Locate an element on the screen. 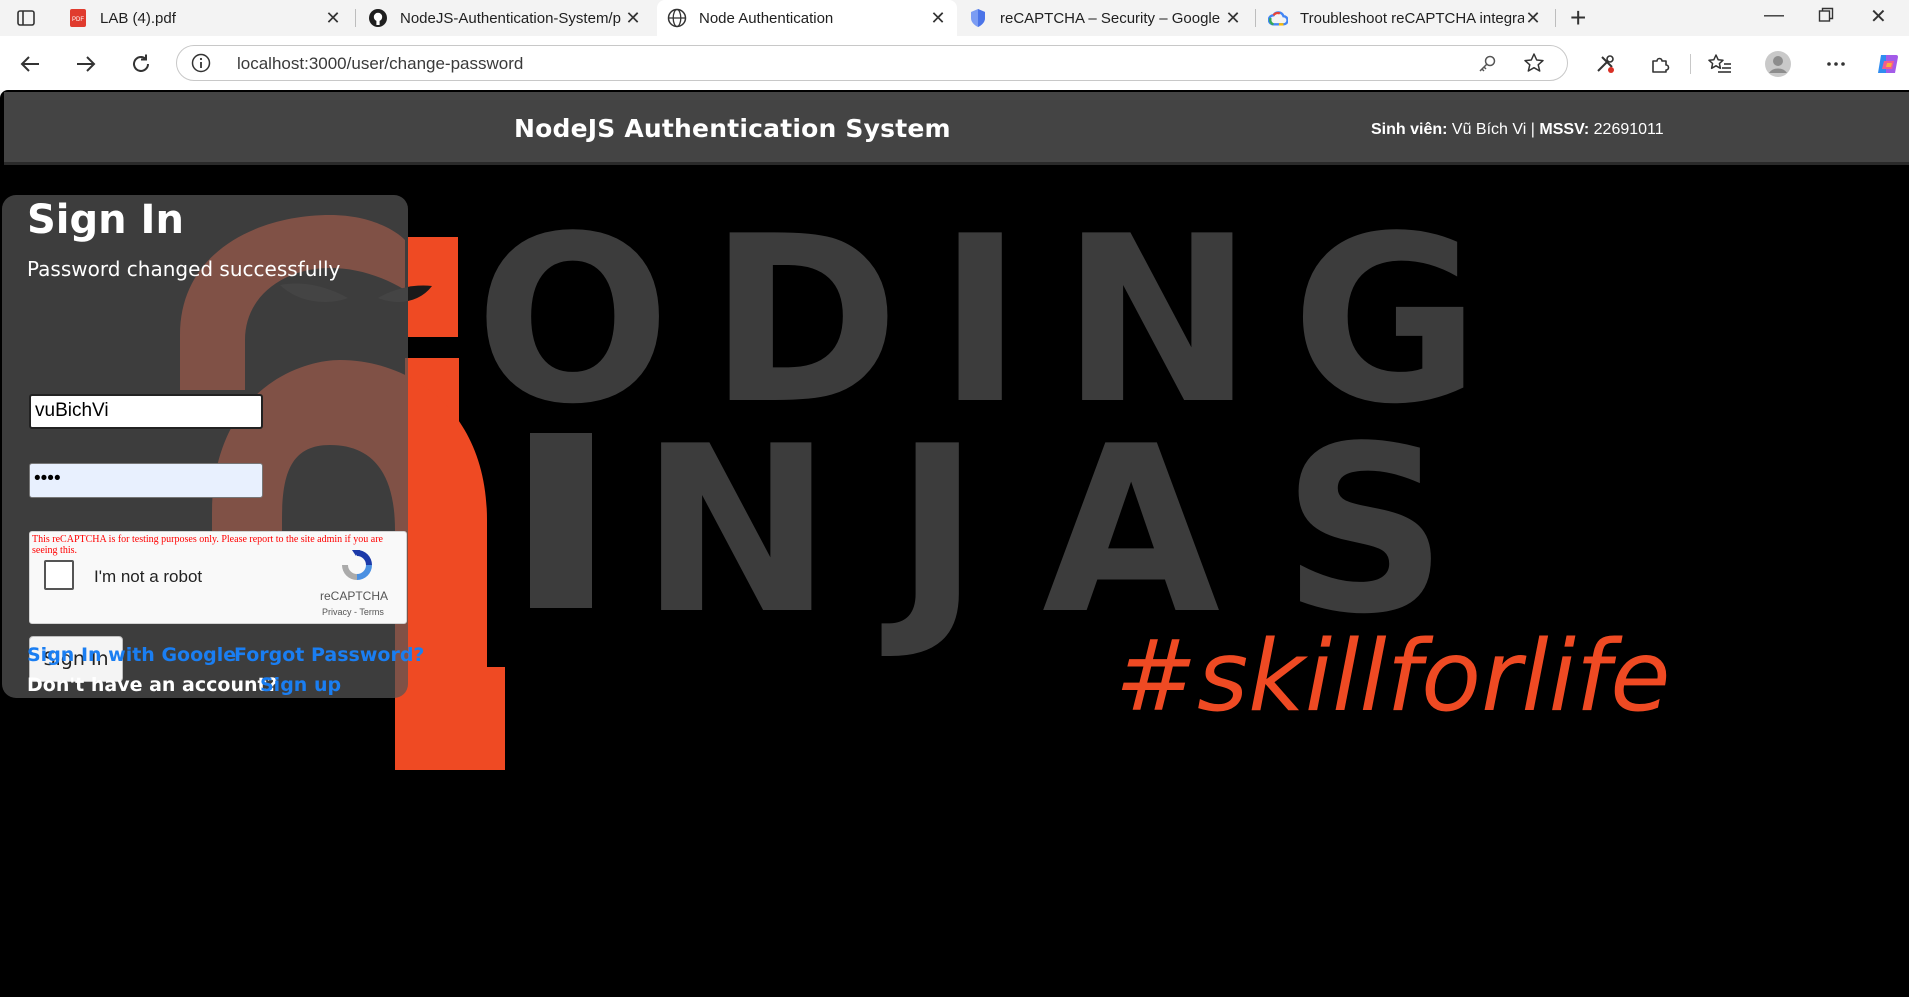 The height and width of the screenshot is (997, 1909). google-signin-link: Sign In with Google is located at coordinates (131, 655).